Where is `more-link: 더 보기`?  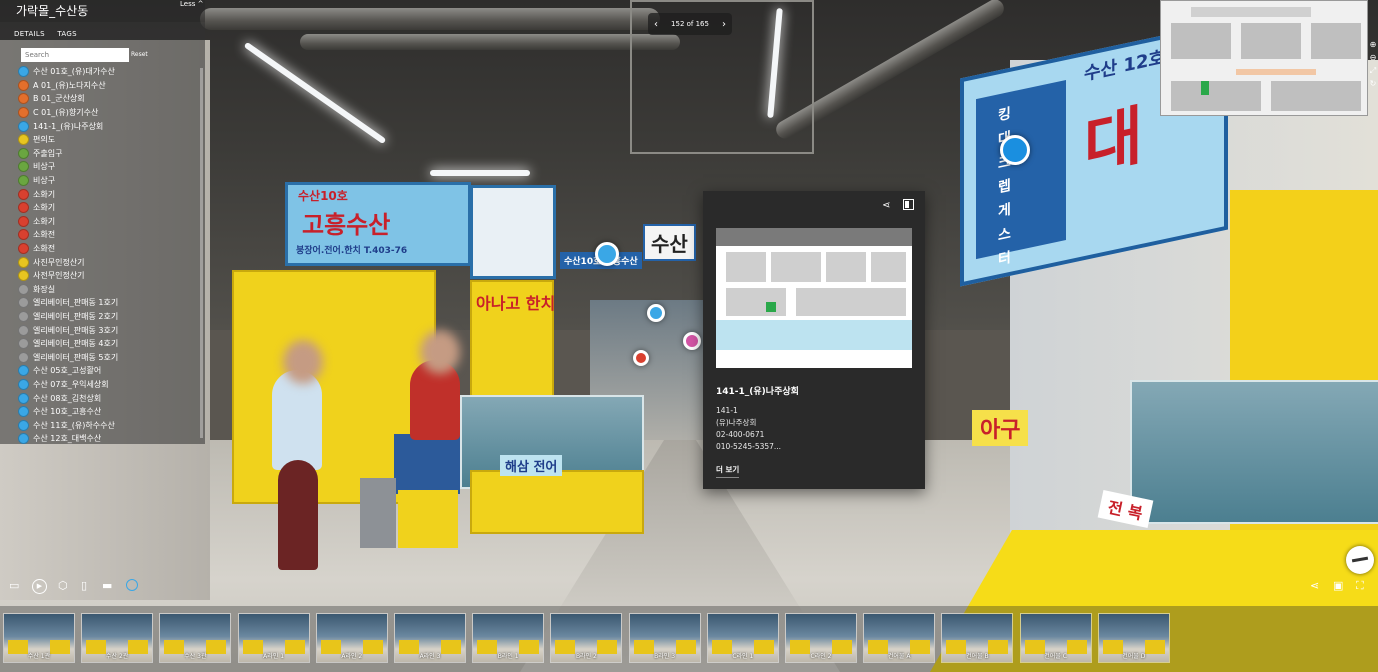
more-link: 더 보기 is located at coordinates (728, 471).